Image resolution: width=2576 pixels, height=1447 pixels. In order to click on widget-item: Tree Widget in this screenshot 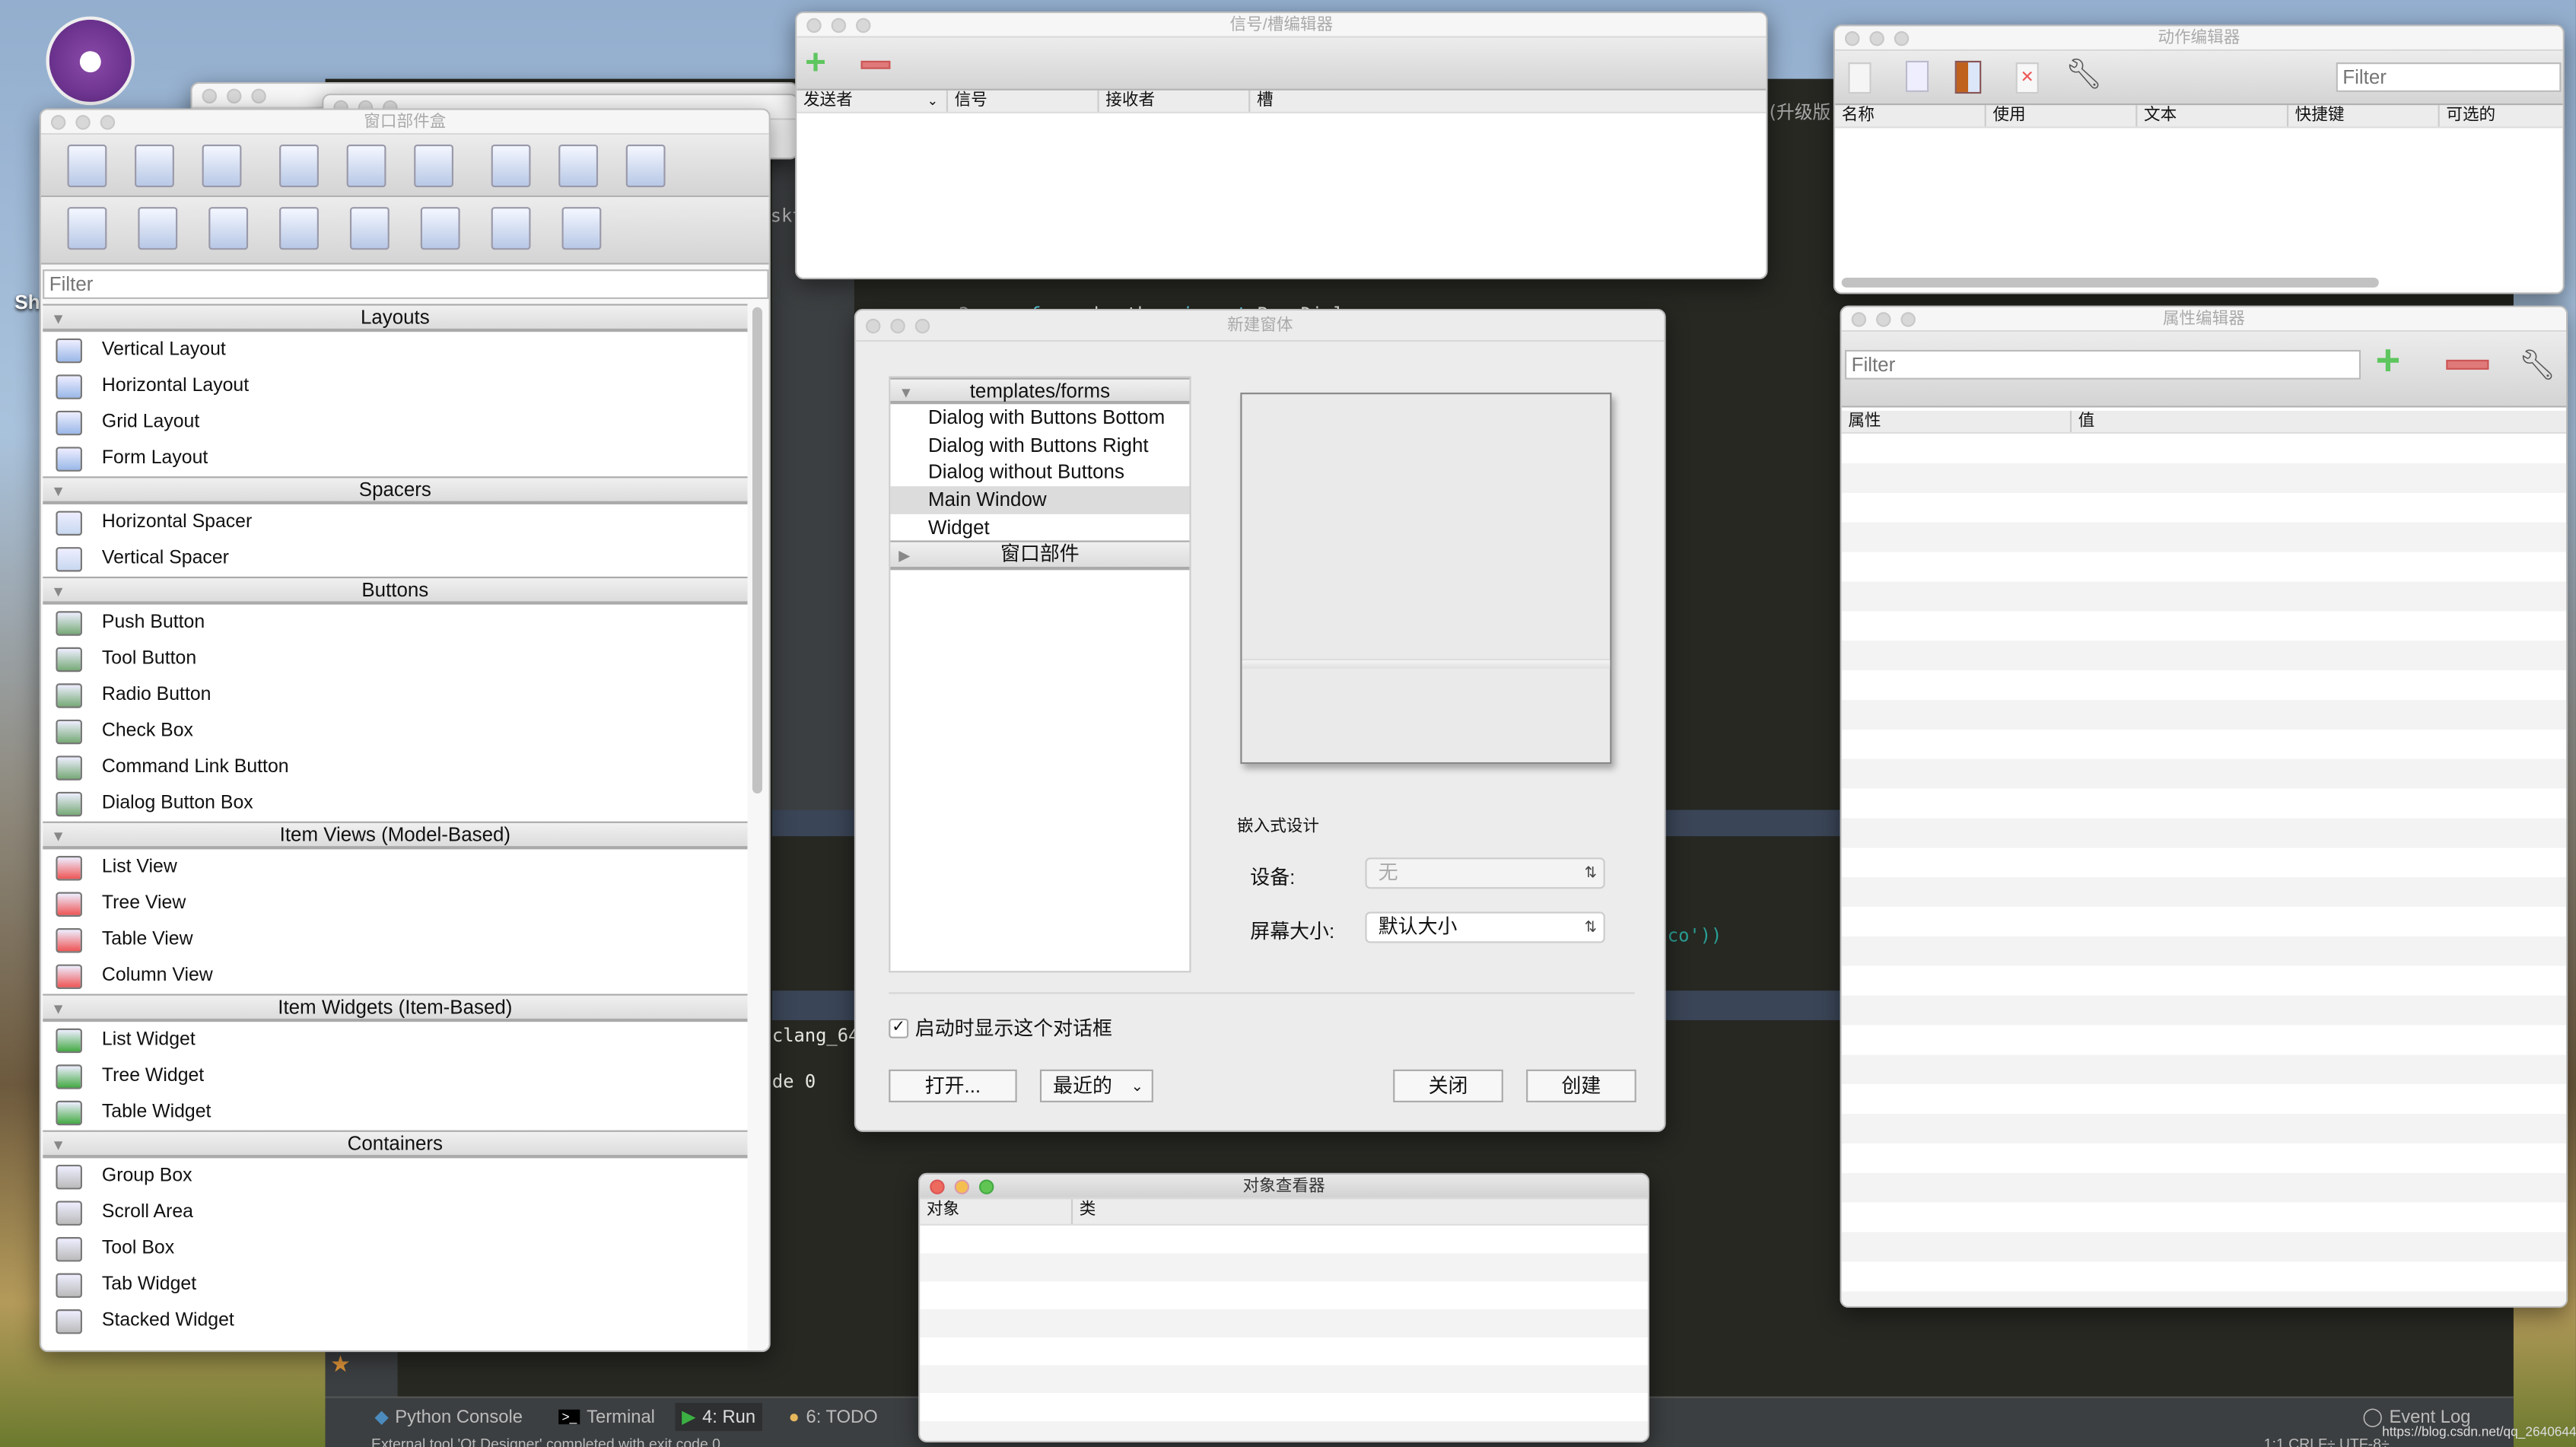, I will do `click(395, 1076)`.